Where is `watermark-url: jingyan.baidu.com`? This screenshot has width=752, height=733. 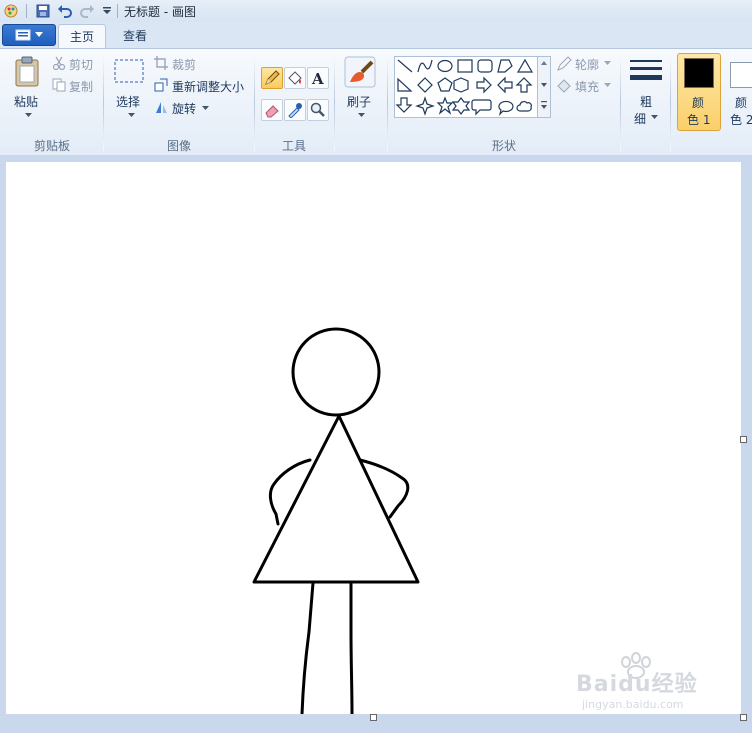
watermark-url: jingyan.baidu.com is located at coordinates (633, 704).